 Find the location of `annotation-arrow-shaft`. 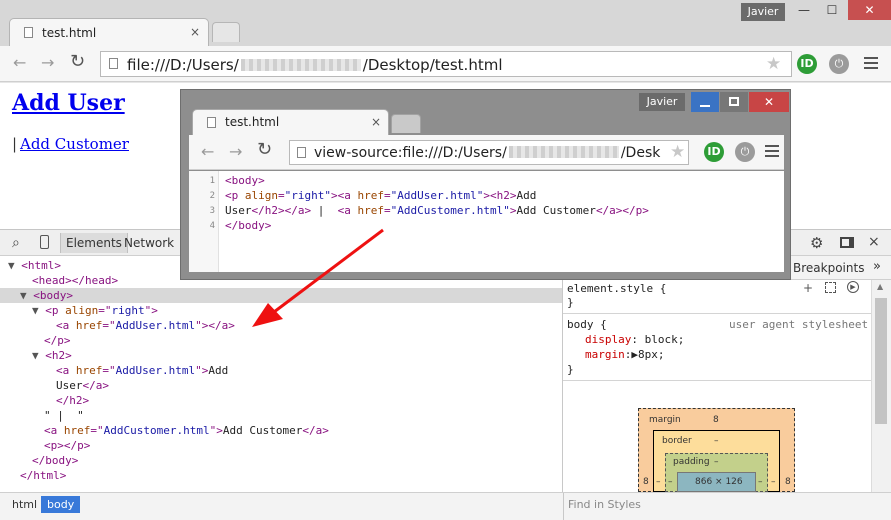

annotation-arrow-shaft is located at coordinates (328, 271).